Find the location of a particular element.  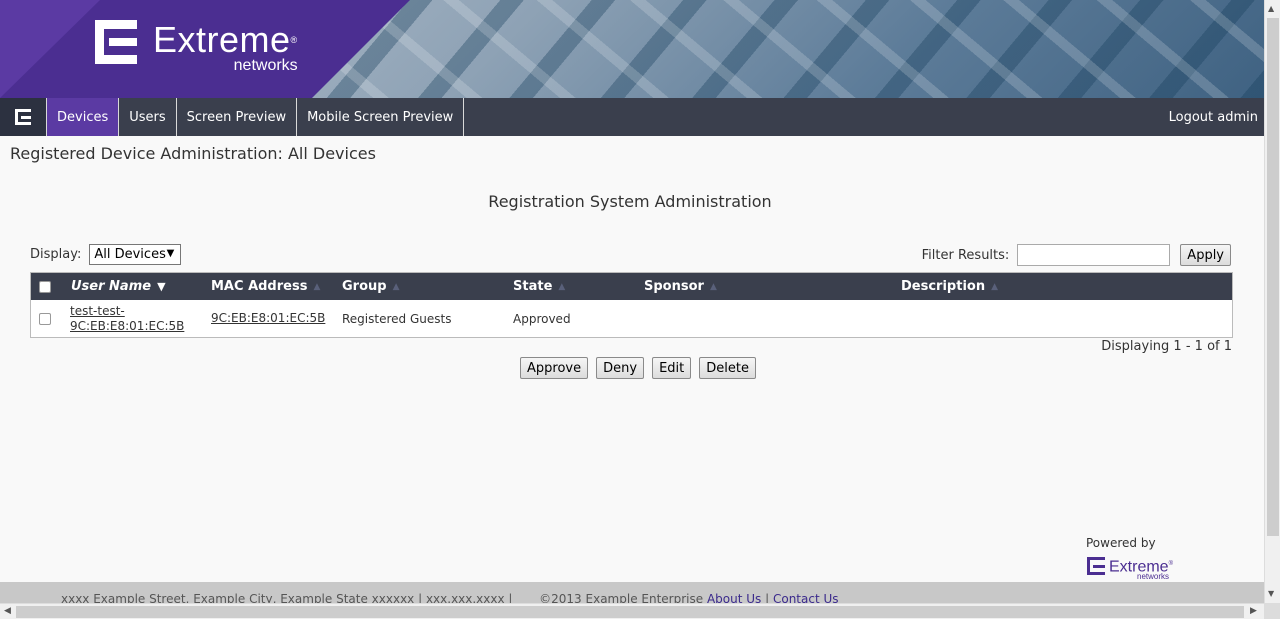

horizontal-scrollbar: ◀ ▶ is located at coordinates (632, 611).